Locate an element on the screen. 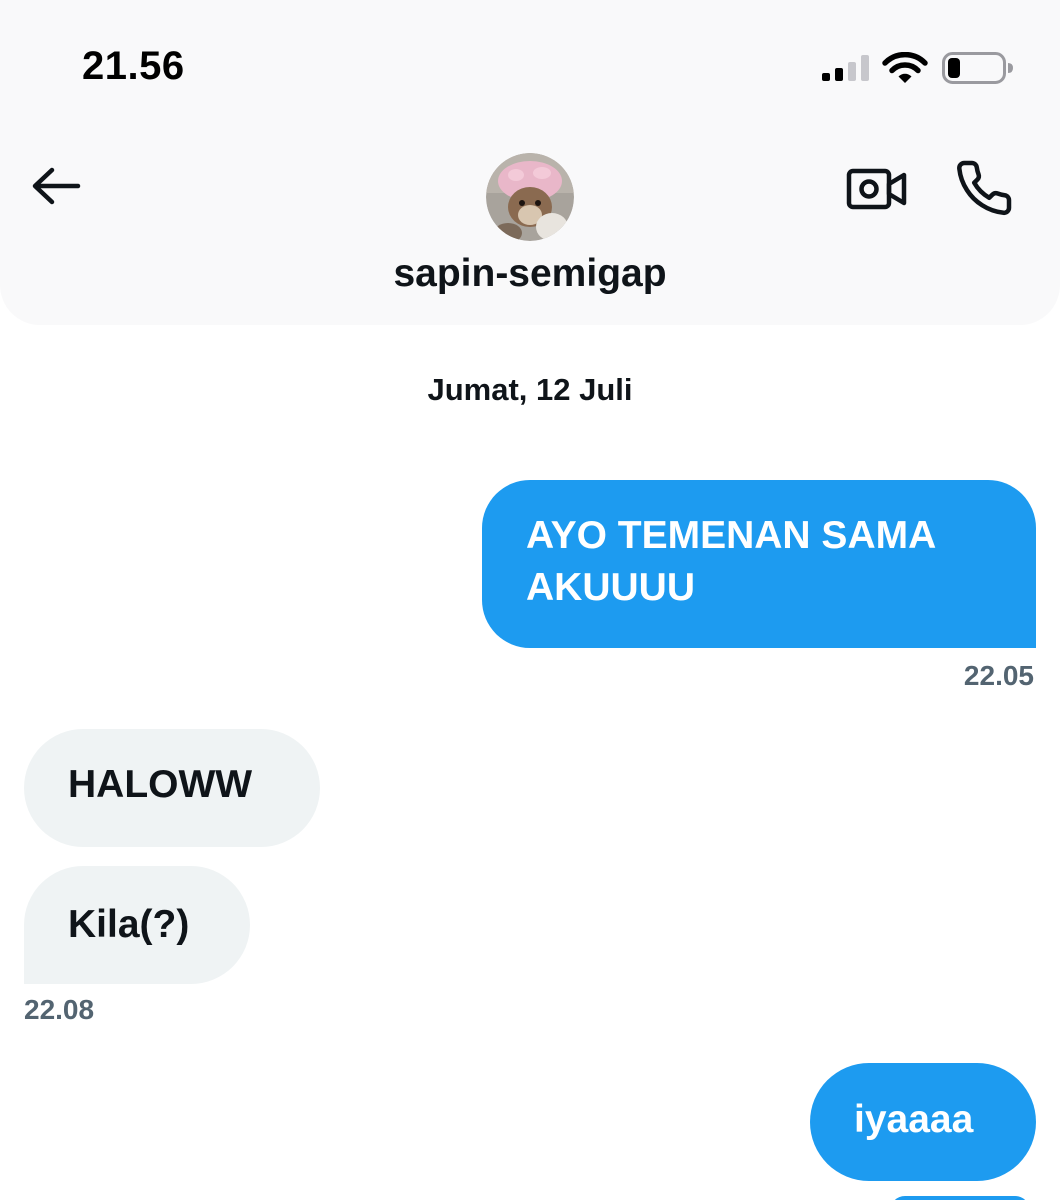  cellular-signal-icon is located at coordinates (845, 68).